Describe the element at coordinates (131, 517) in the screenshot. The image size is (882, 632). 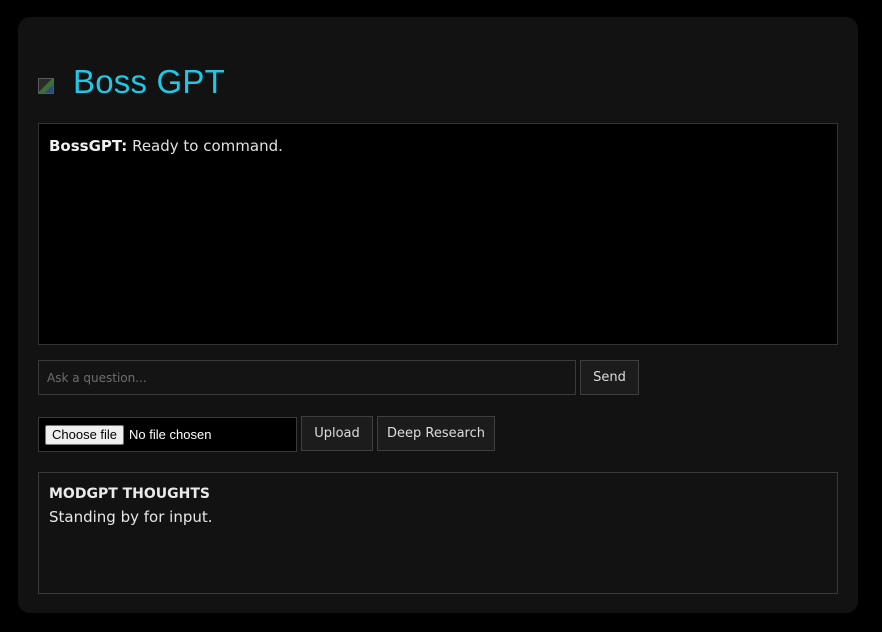
I see `thoughts-text: Standing by for input.` at that location.